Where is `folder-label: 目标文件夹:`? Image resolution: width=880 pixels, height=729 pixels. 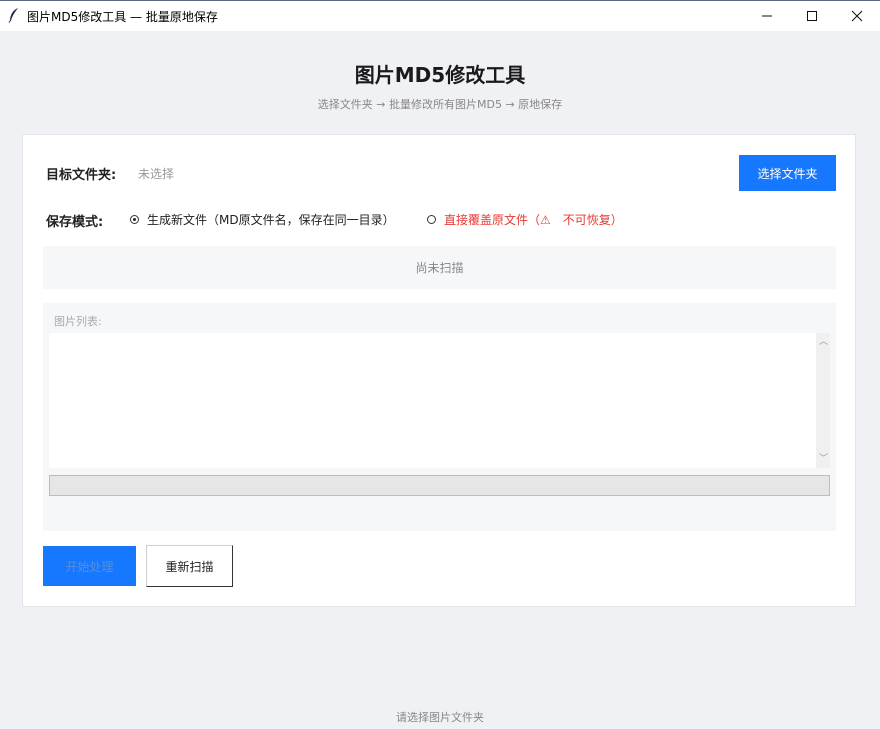 folder-label: 目标文件夹: is located at coordinates (81, 175).